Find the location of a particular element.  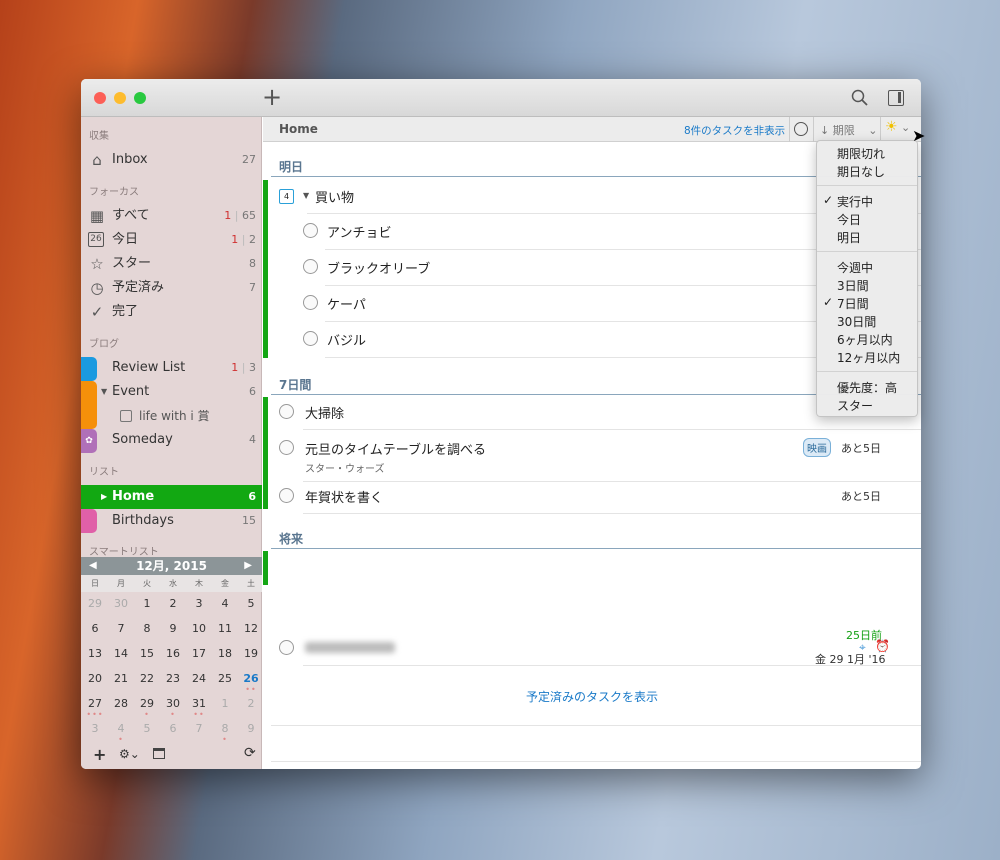

sidebar-item-all: ▦ すべて 1 | 65 is located at coordinates (171, 216).